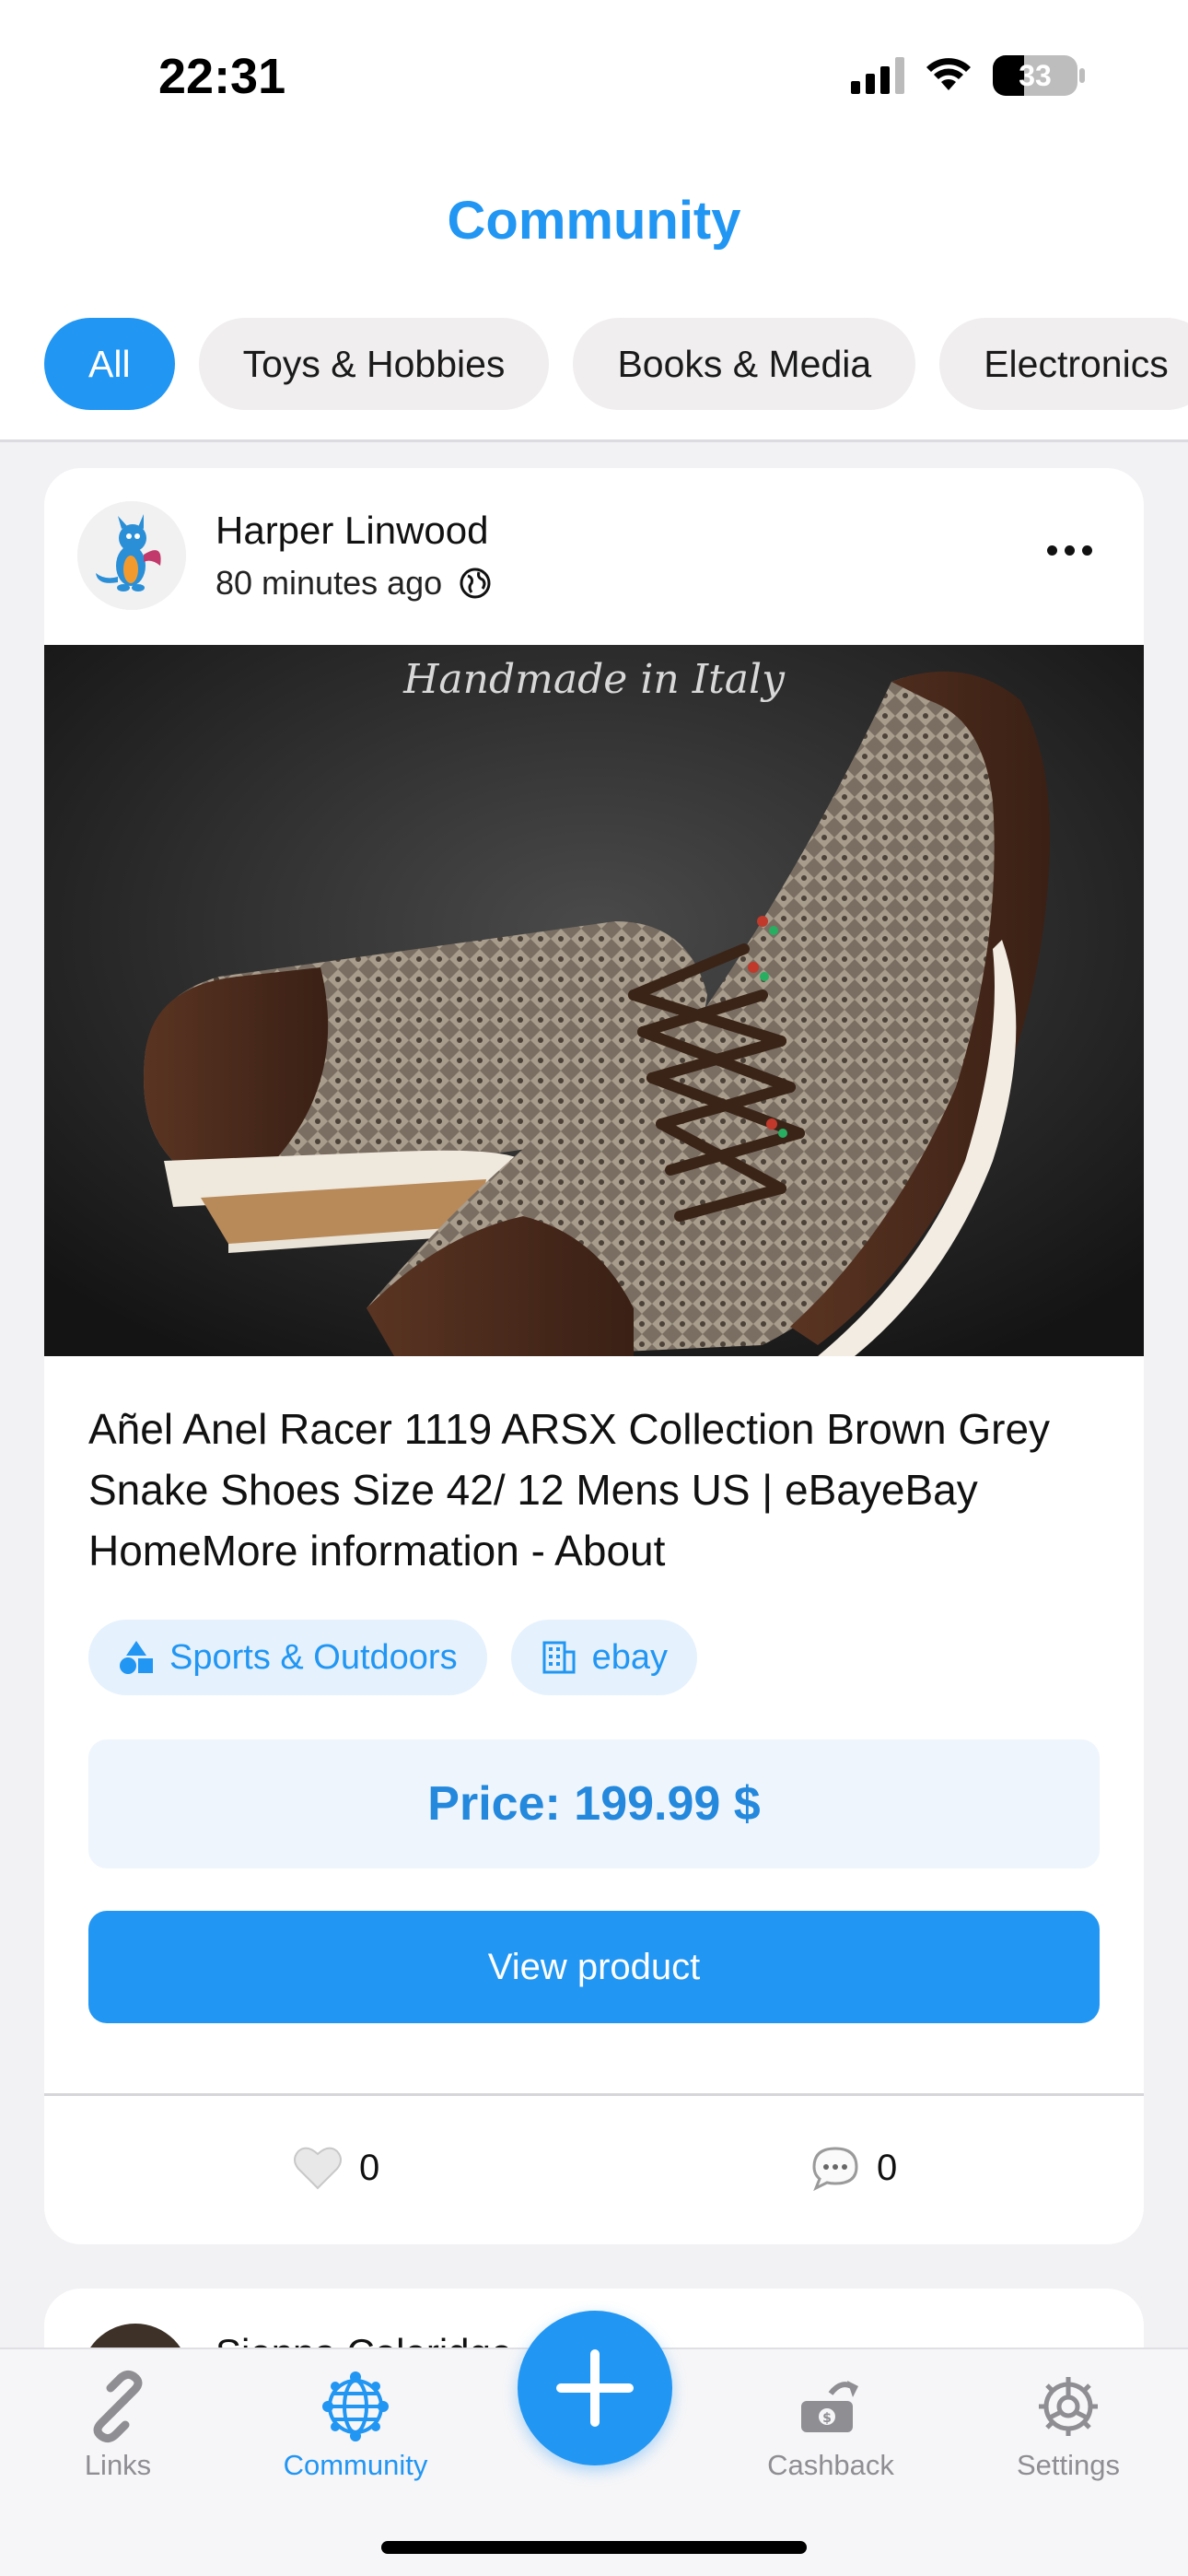  Describe the element at coordinates (594, 78) in the screenshot. I see `status-bar: 22:31 33` at that location.